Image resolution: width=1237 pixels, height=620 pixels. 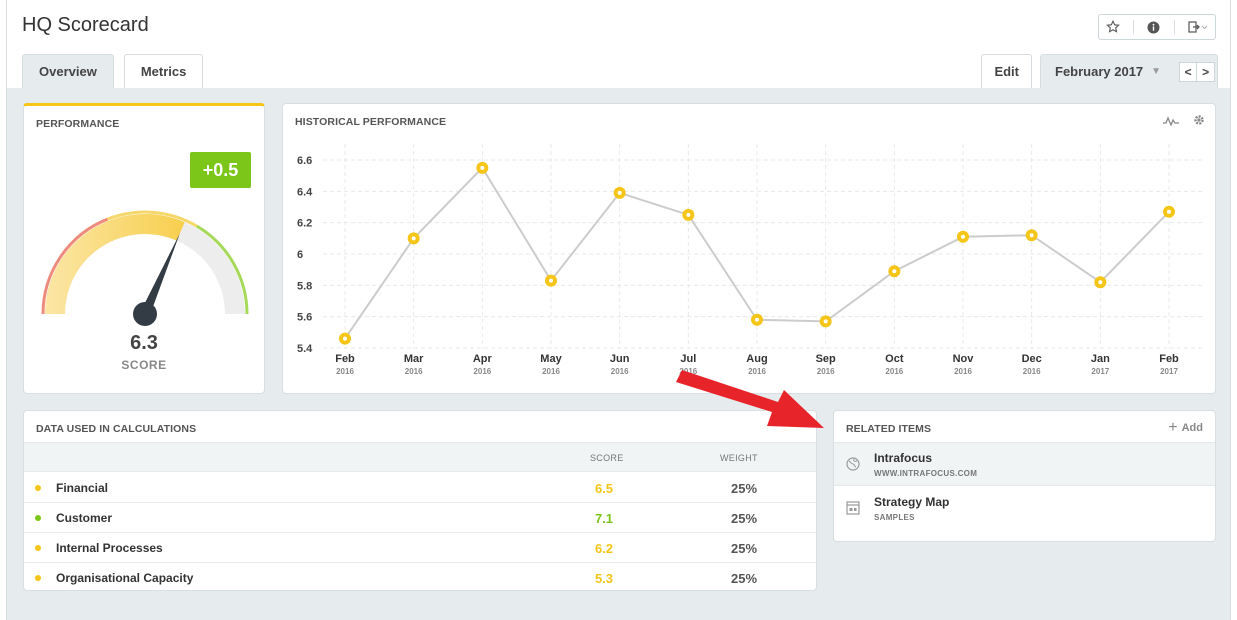 I want to click on period-controls: Edit February 2017 ▼ < >, so click(x=1099, y=71).